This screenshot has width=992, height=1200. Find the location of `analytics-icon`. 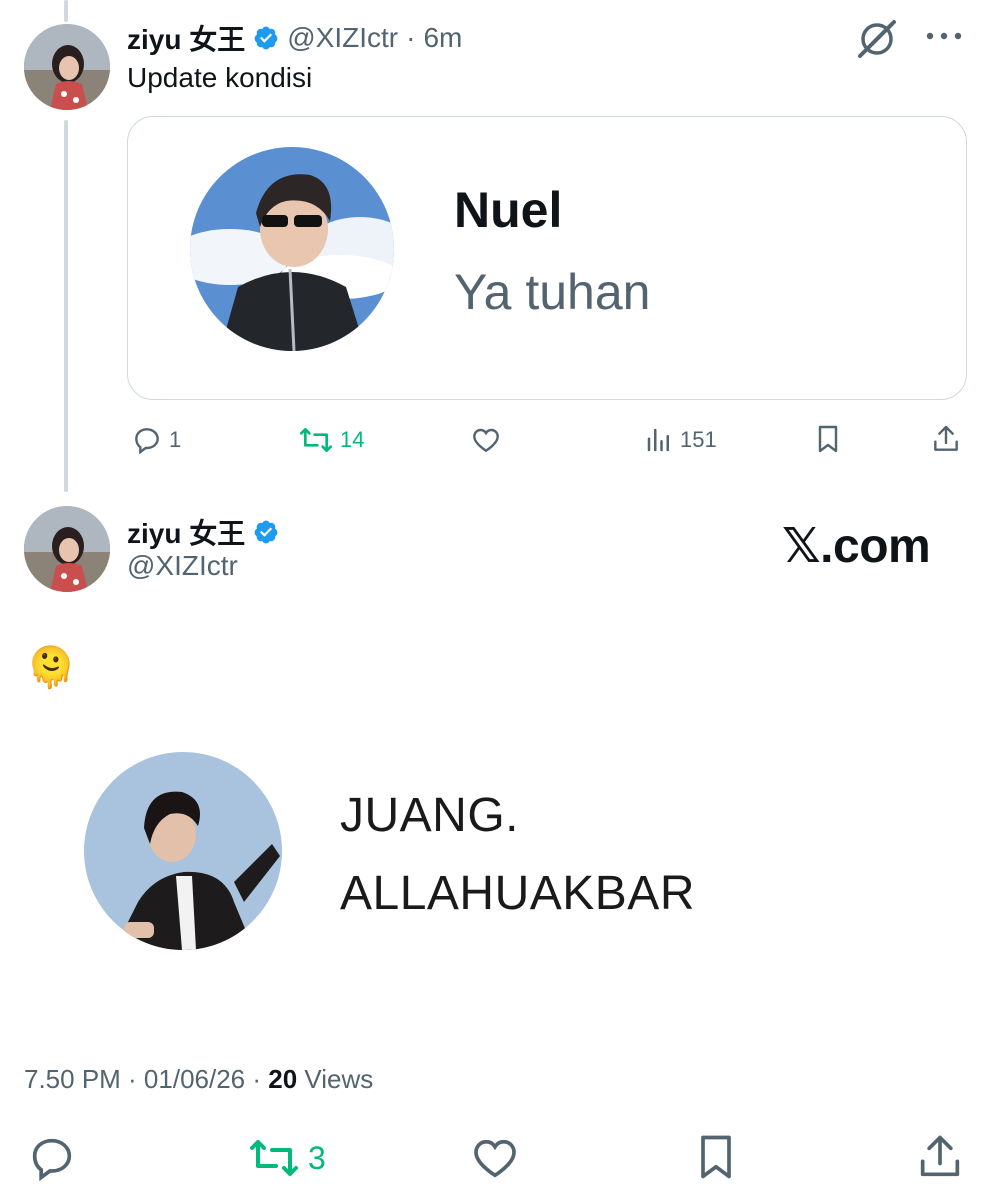

analytics-icon is located at coordinates (659, 440).